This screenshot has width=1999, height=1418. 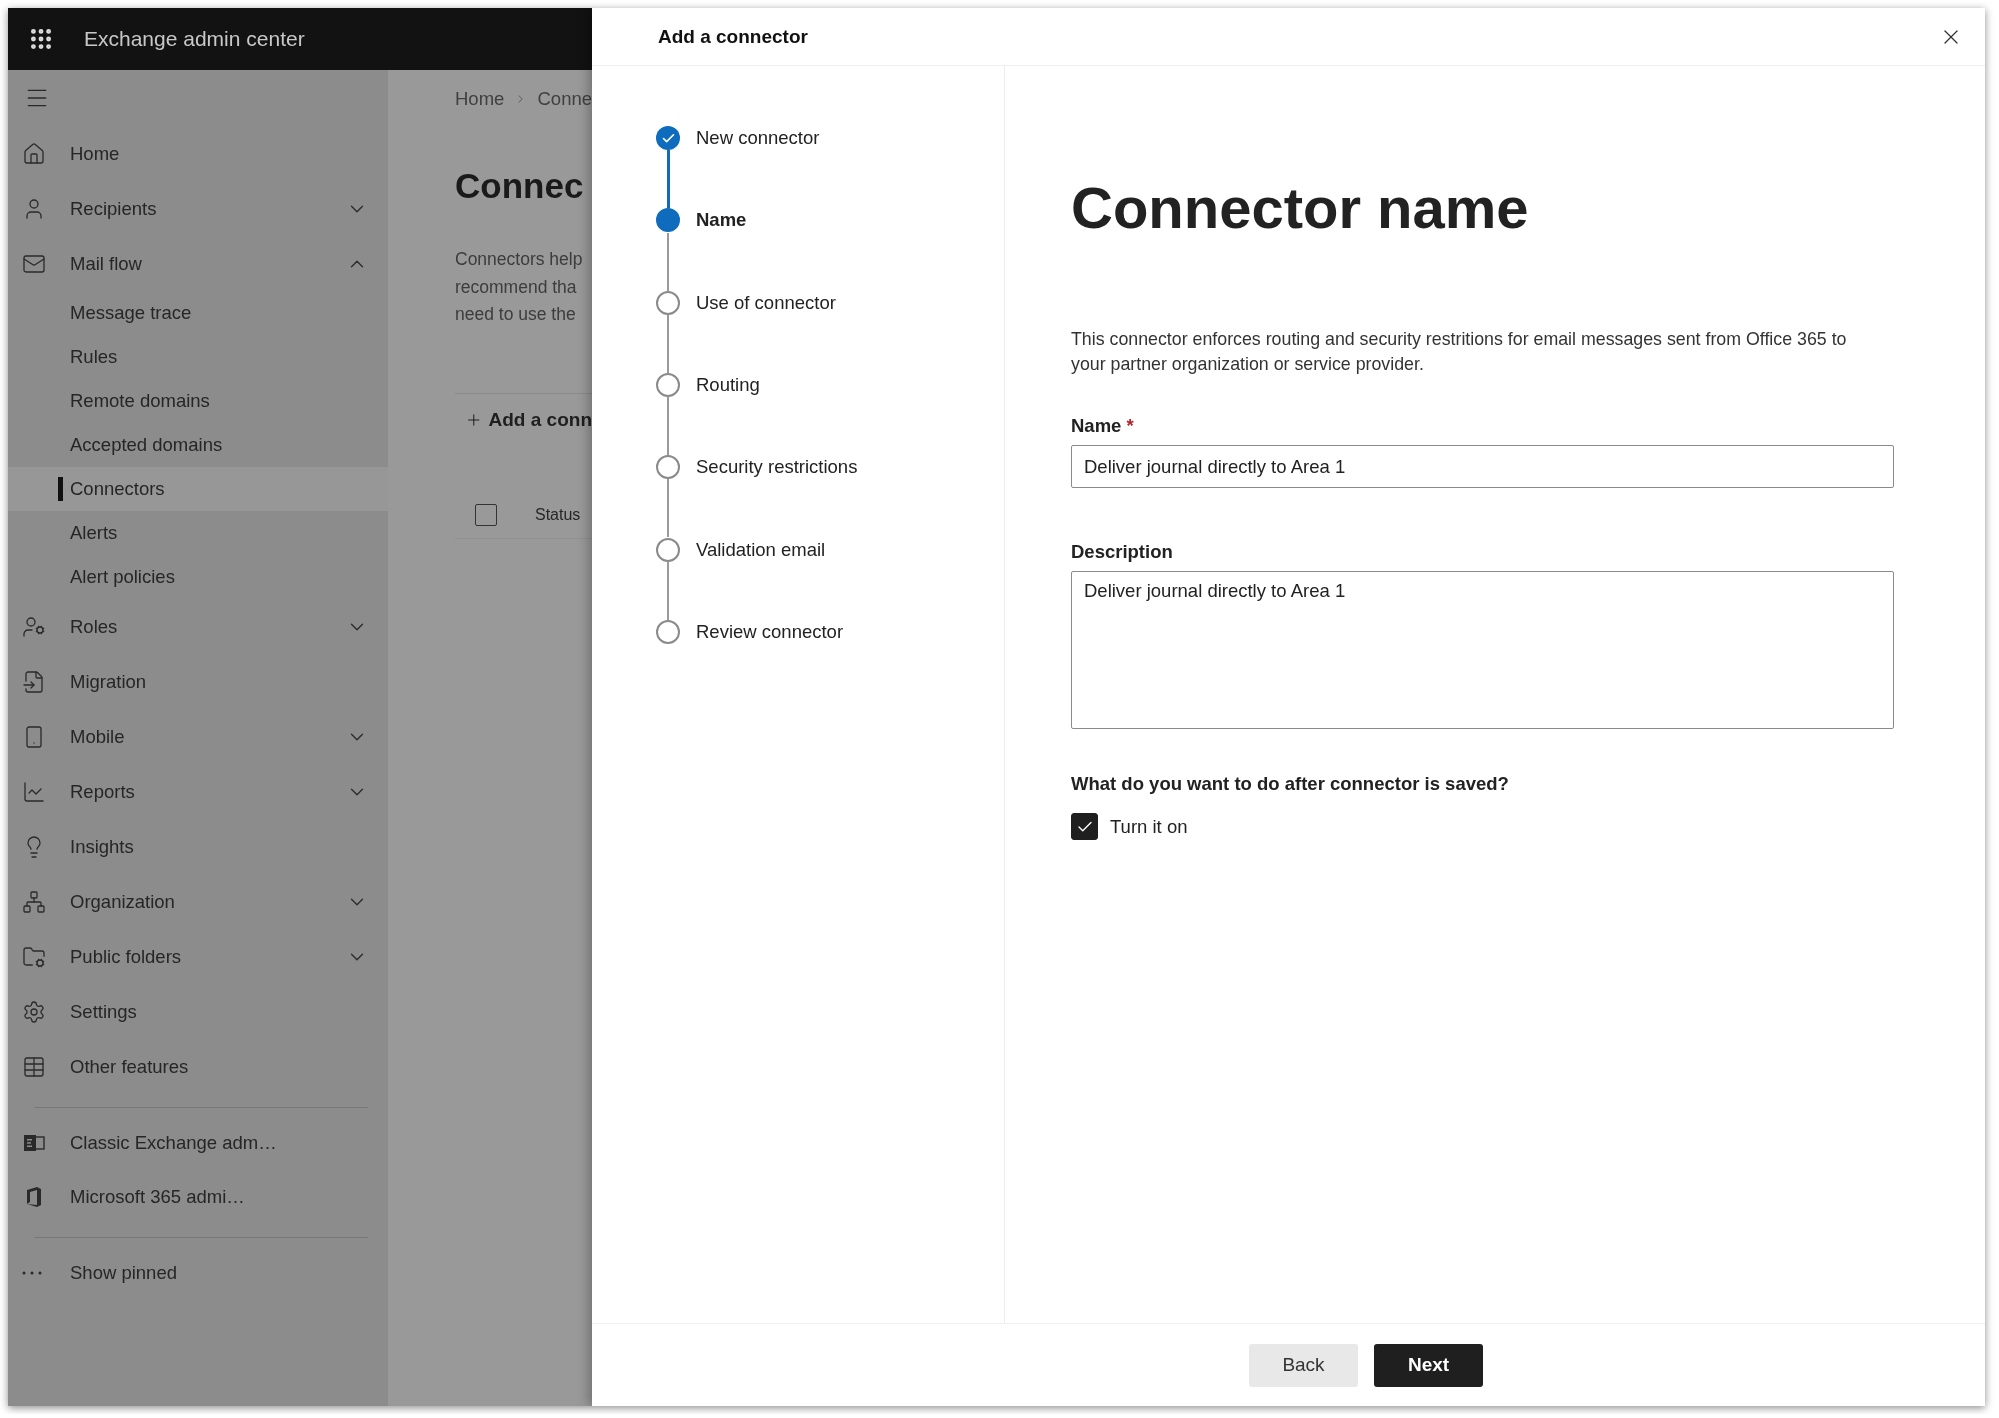 What do you see at coordinates (1300, 207) in the screenshot?
I see `form-heading: Connector name` at bounding box center [1300, 207].